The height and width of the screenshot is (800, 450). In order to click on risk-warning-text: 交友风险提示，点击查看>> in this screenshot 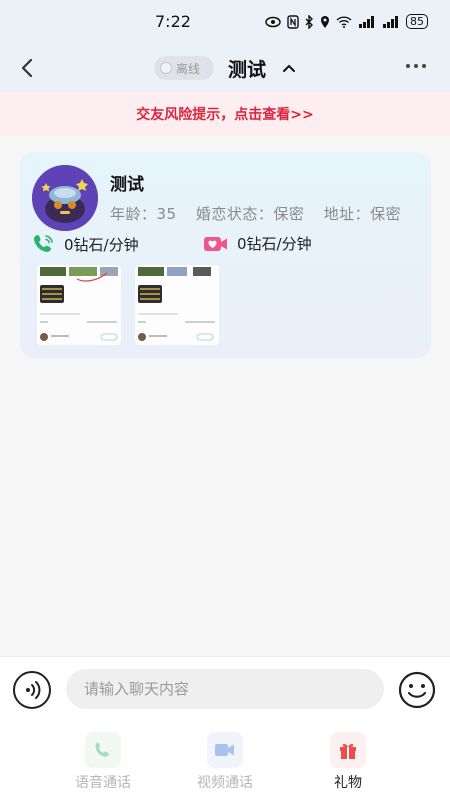, I will do `click(225, 115)`.